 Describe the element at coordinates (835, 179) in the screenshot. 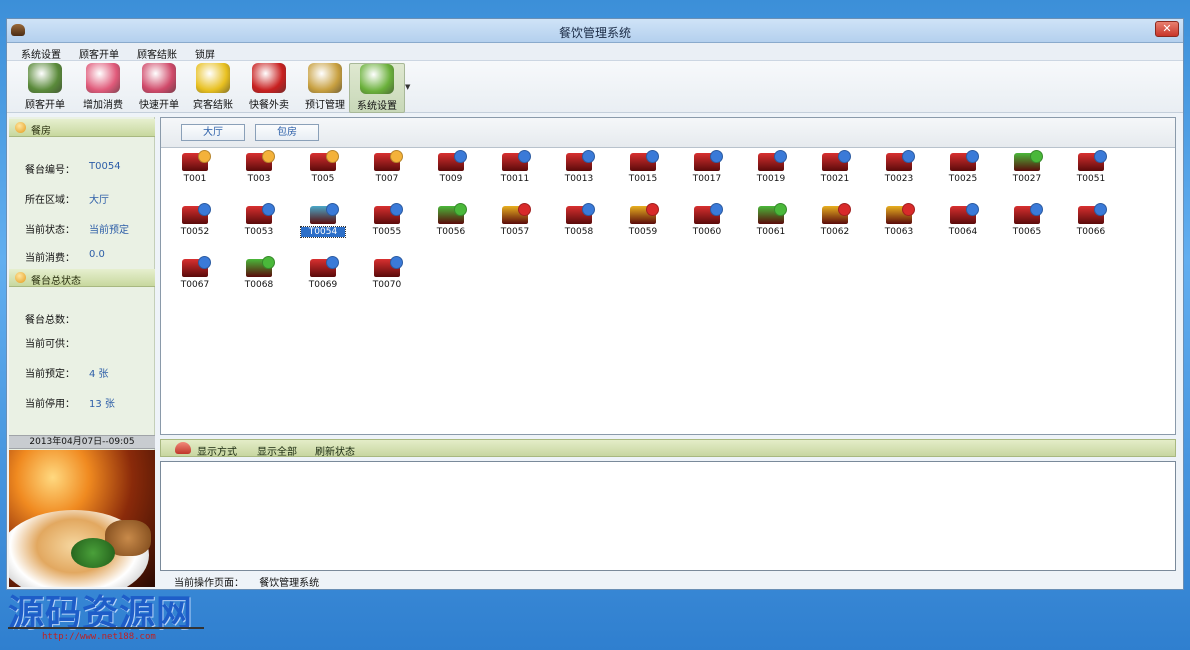

I see `table-id-label: T0021` at that location.